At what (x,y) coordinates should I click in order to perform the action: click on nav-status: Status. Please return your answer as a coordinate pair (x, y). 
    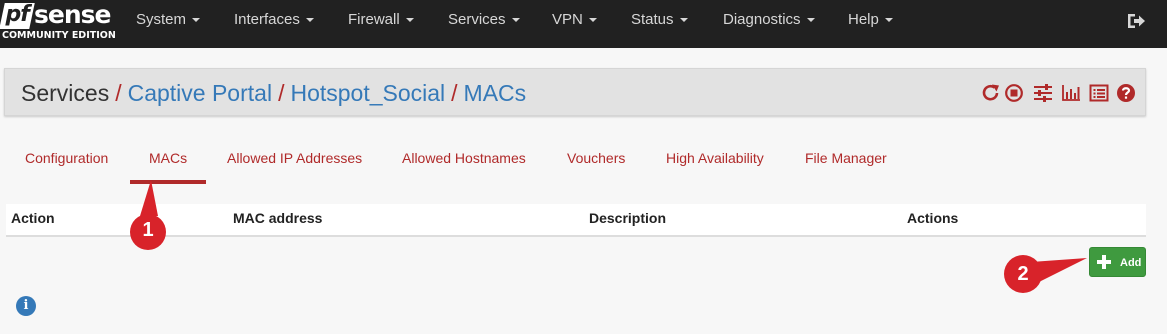
    Looking at the image, I should click on (659, 20).